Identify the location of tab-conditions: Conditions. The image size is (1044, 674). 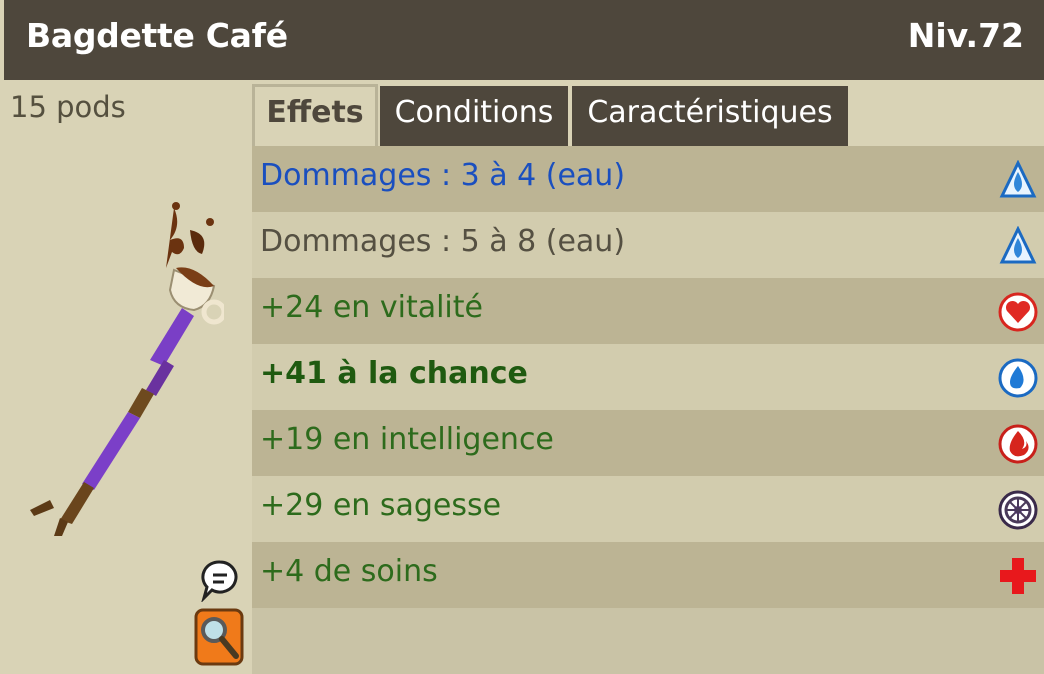
(474, 116).